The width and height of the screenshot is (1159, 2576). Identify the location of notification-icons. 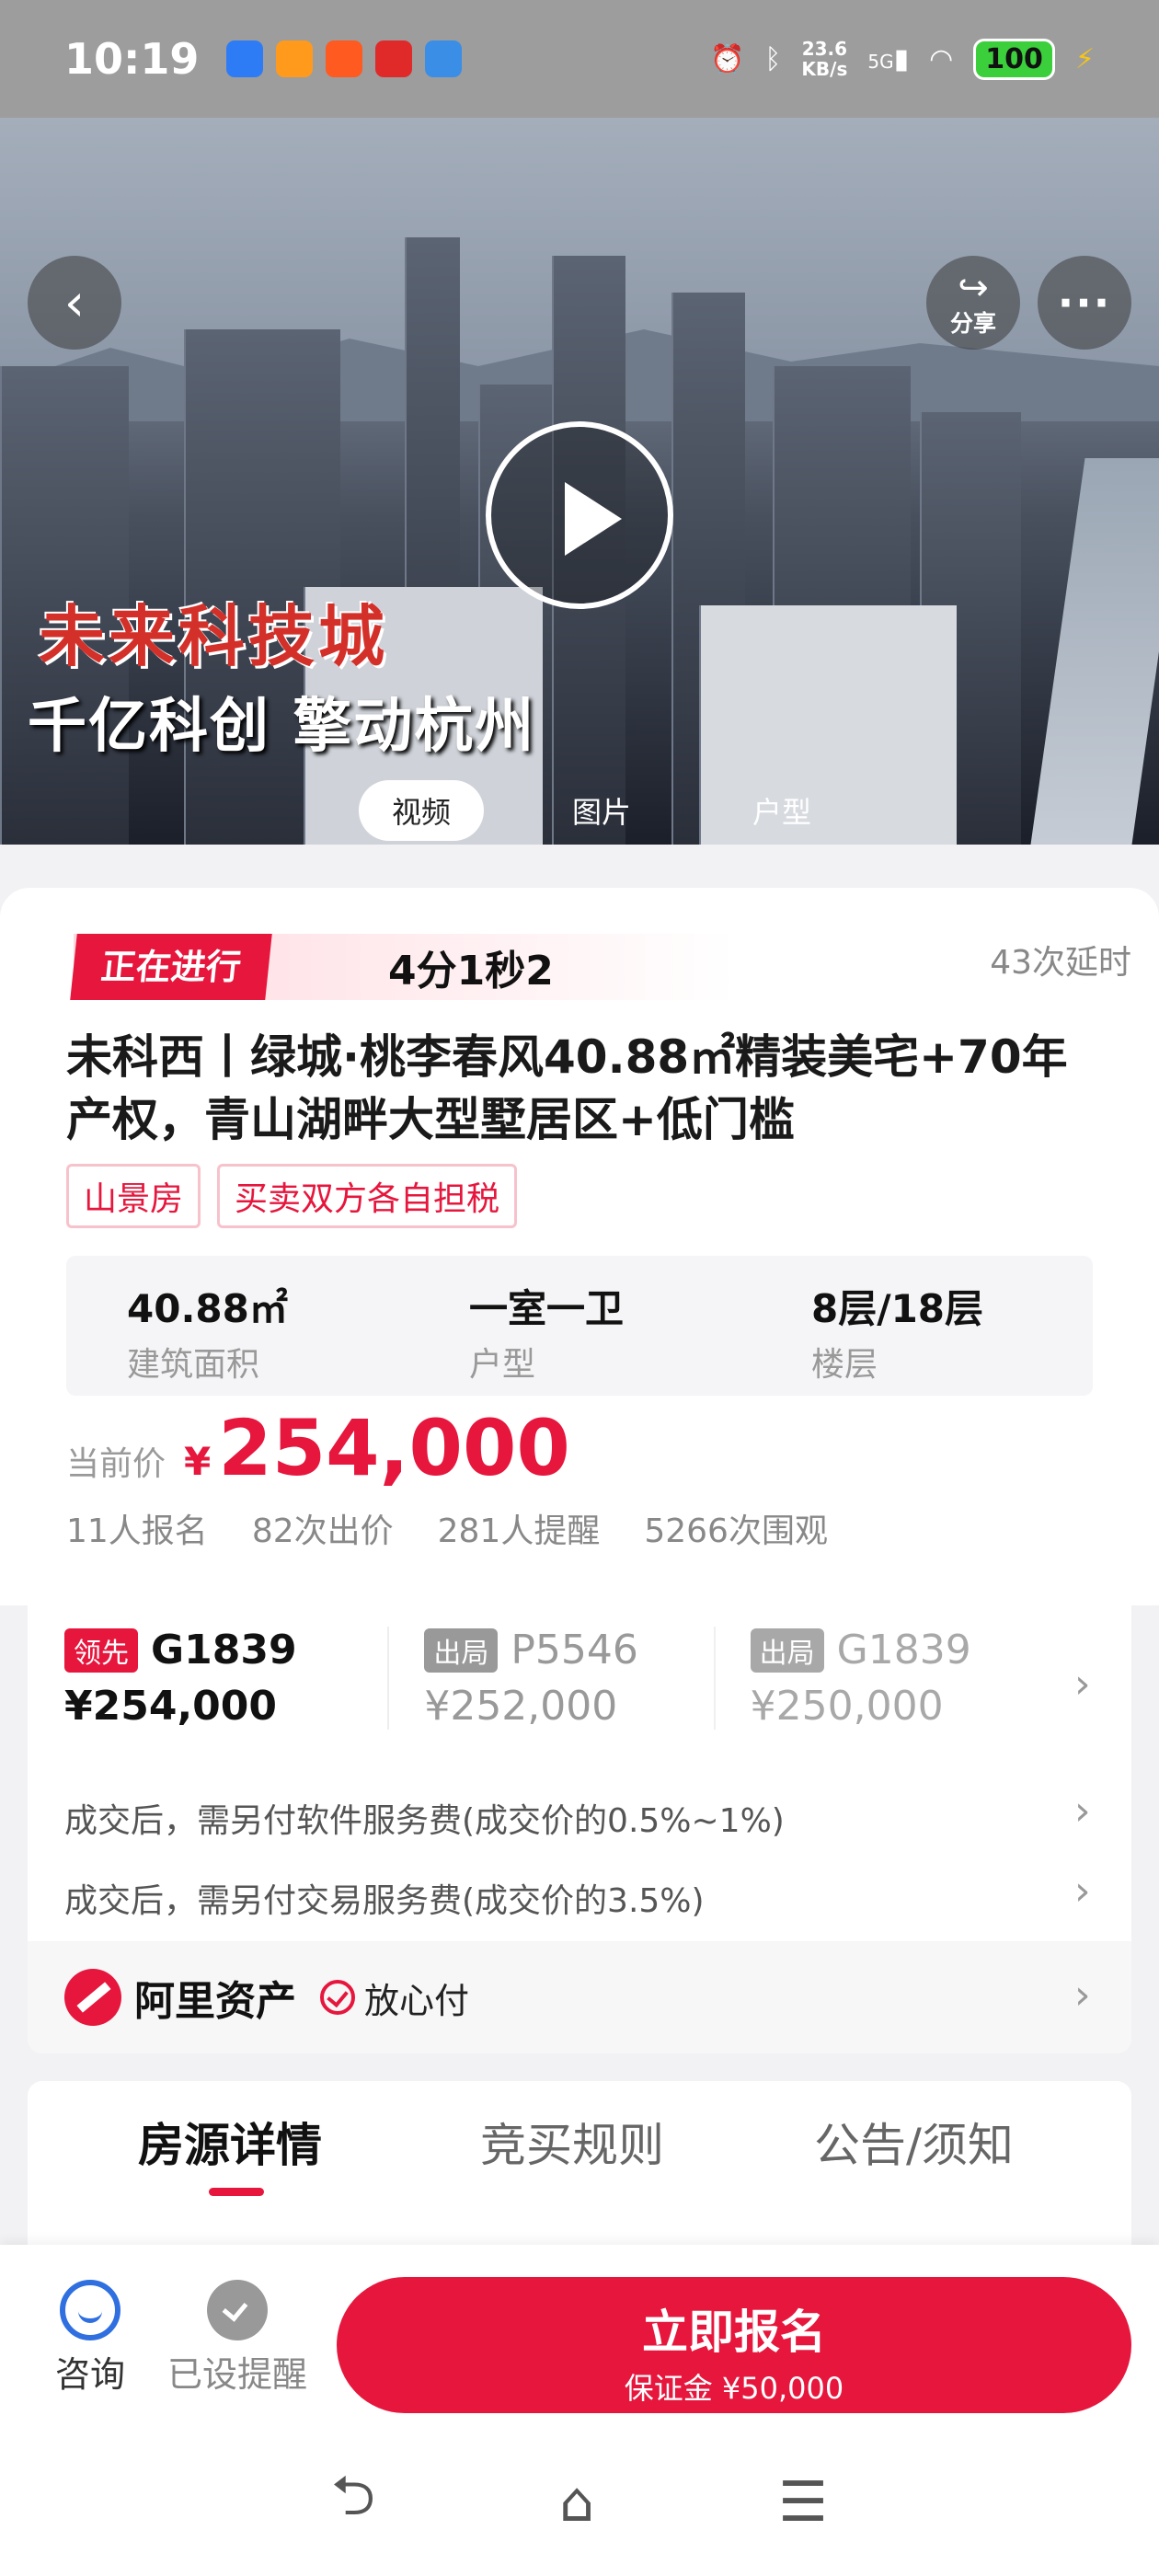
(344, 58).